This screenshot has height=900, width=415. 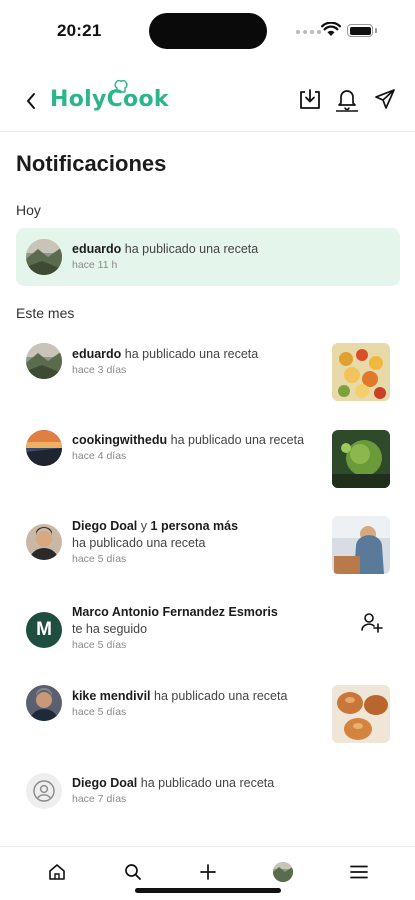 I want to click on app-logo: HolyCook, so click(x=109, y=99).